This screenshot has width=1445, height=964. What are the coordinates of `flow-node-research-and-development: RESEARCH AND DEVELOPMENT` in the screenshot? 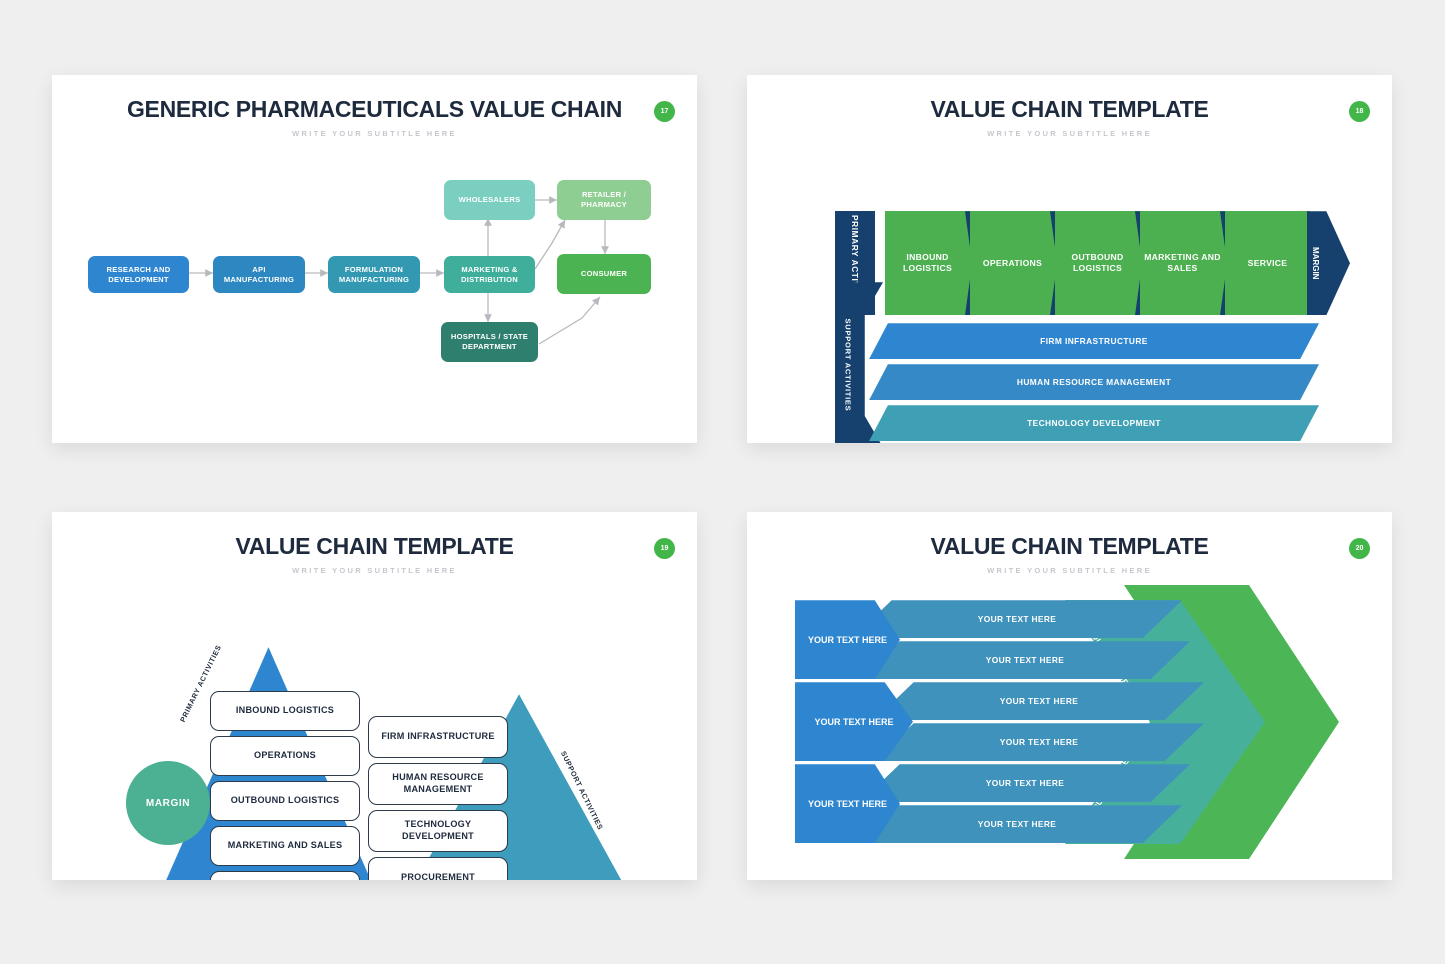 It's located at (138, 275).